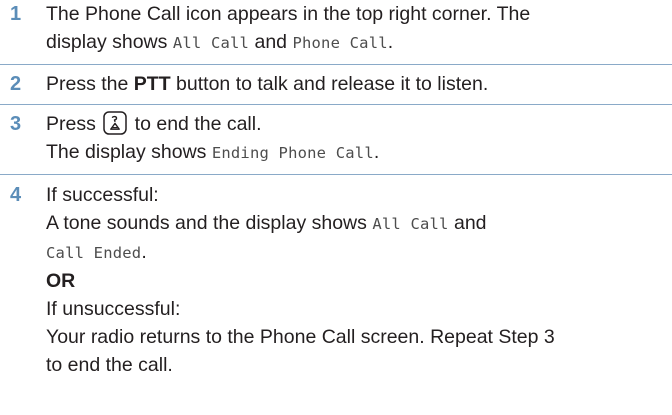 This screenshot has height=415, width=672. I want to click on step-text: button to talk and release it to listen., so click(329, 84).